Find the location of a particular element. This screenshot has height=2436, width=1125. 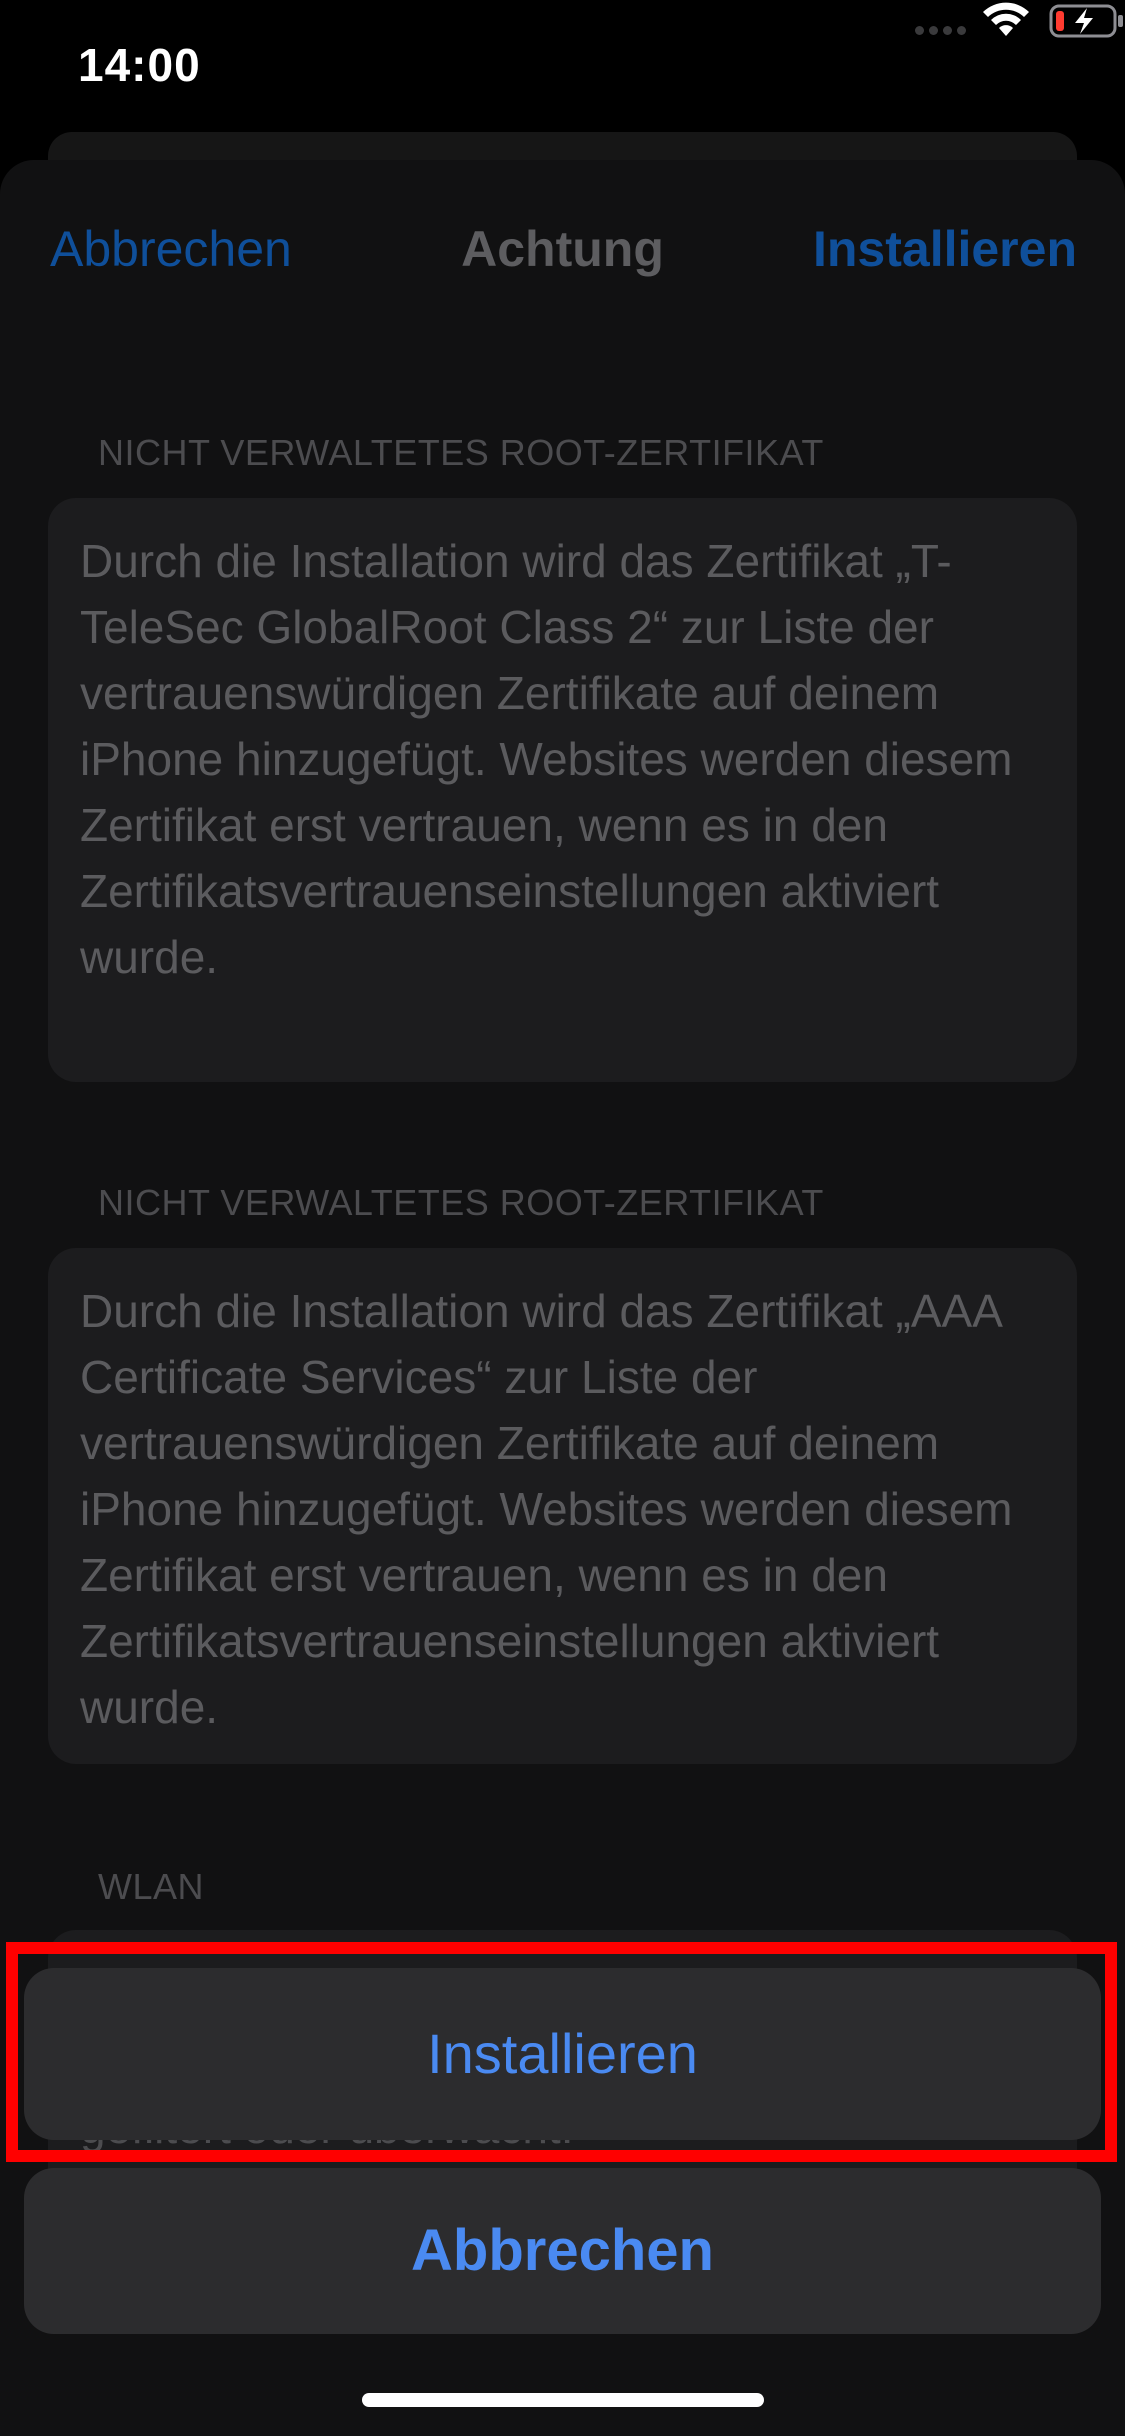

cancel-button: Abbrechen is located at coordinates (562, 2251).